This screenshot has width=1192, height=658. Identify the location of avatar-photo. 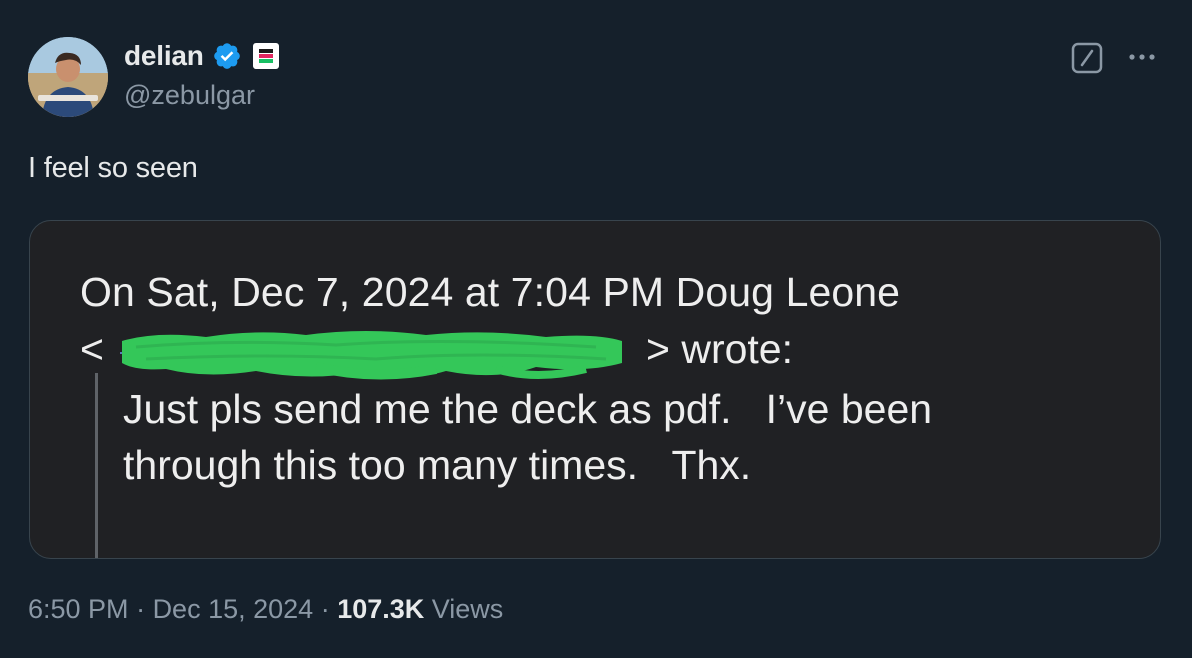
(68, 77).